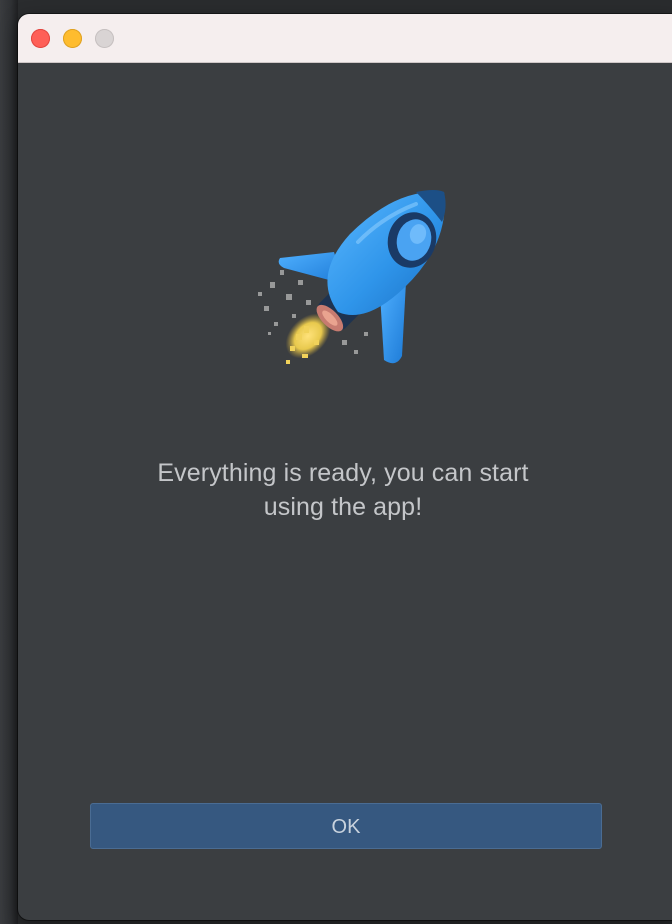 The height and width of the screenshot is (924, 672). Describe the element at coordinates (9, 462) in the screenshot. I see `background-window-edge` at that location.